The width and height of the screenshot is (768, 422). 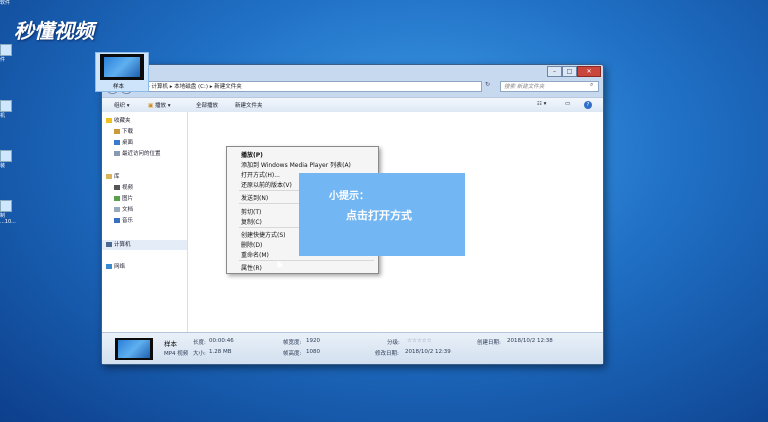 What do you see at coordinates (145, 222) in the screenshot?
I see `navigation-pane: 收藏夹 下载 桌面 最近访问的位置 库 视频 图片 文档 音乐 计算机 网络` at bounding box center [145, 222].